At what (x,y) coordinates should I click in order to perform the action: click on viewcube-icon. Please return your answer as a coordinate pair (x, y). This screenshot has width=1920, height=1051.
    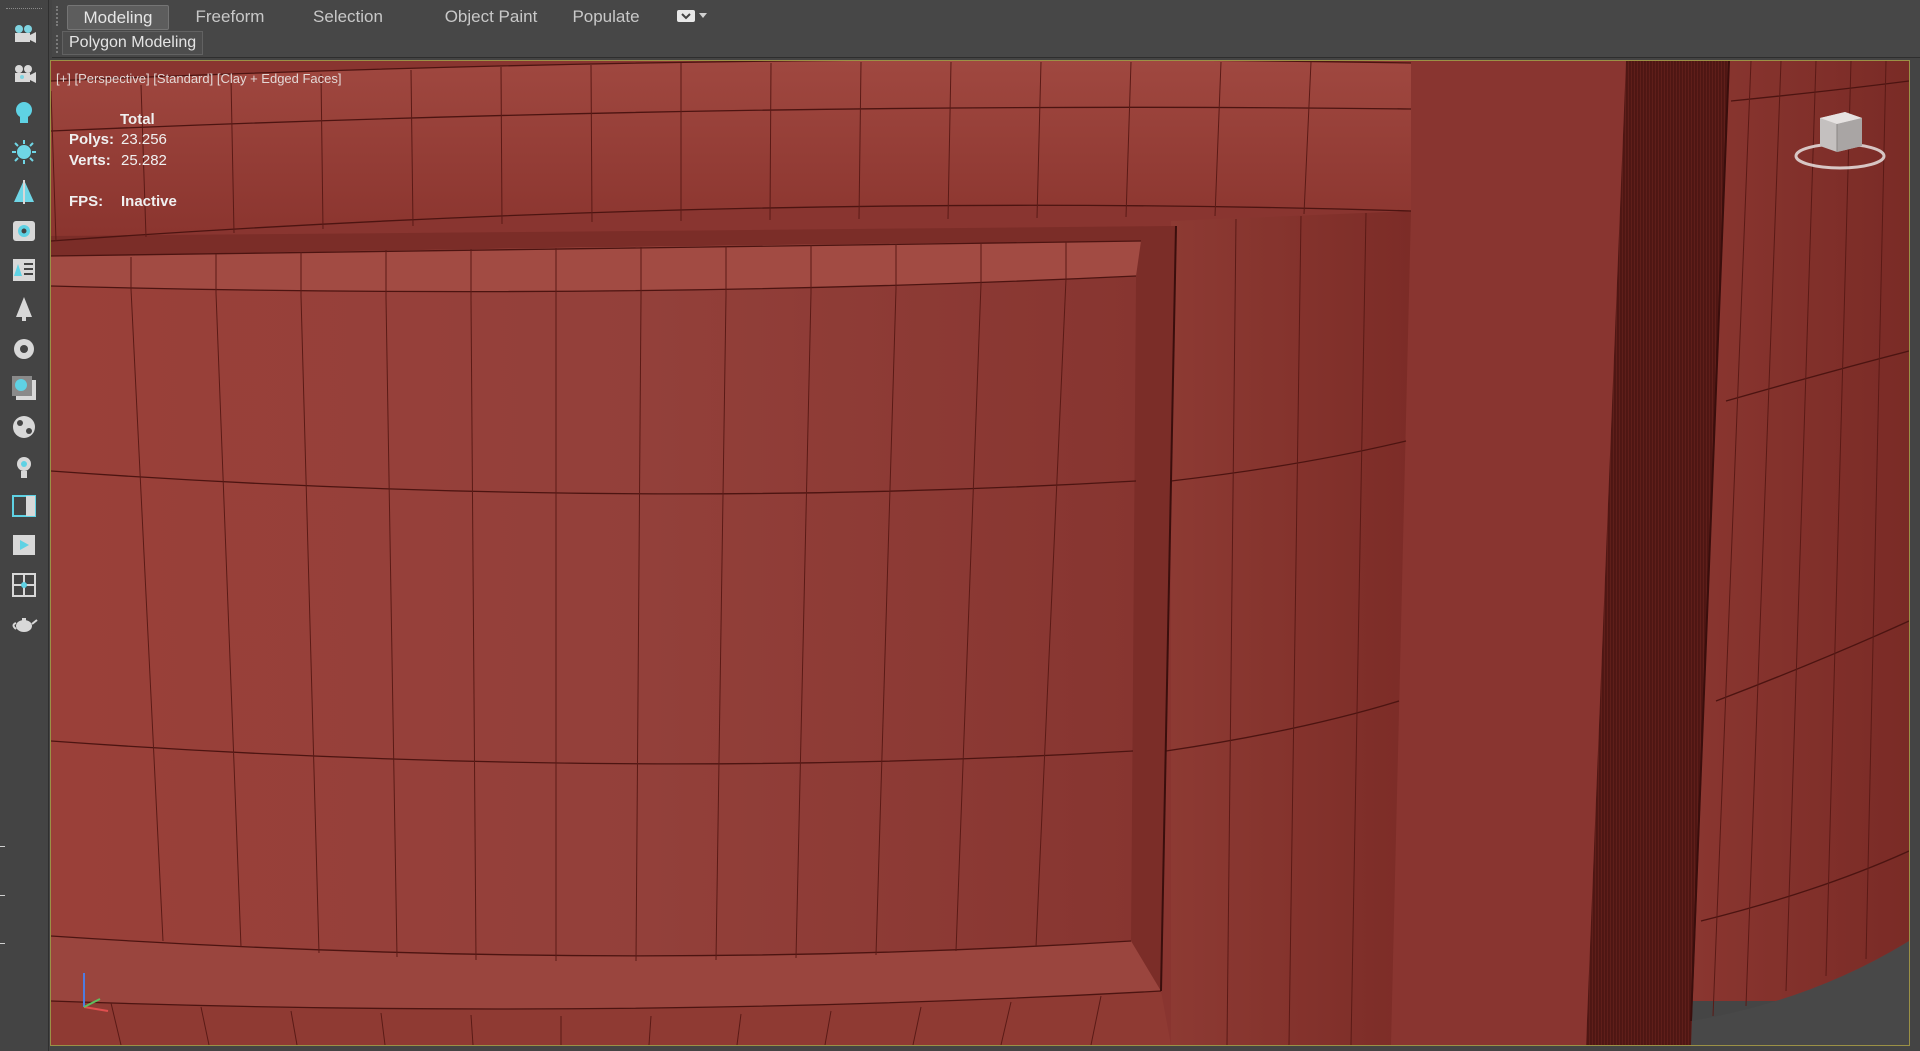
    Looking at the image, I should click on (1840, 141).